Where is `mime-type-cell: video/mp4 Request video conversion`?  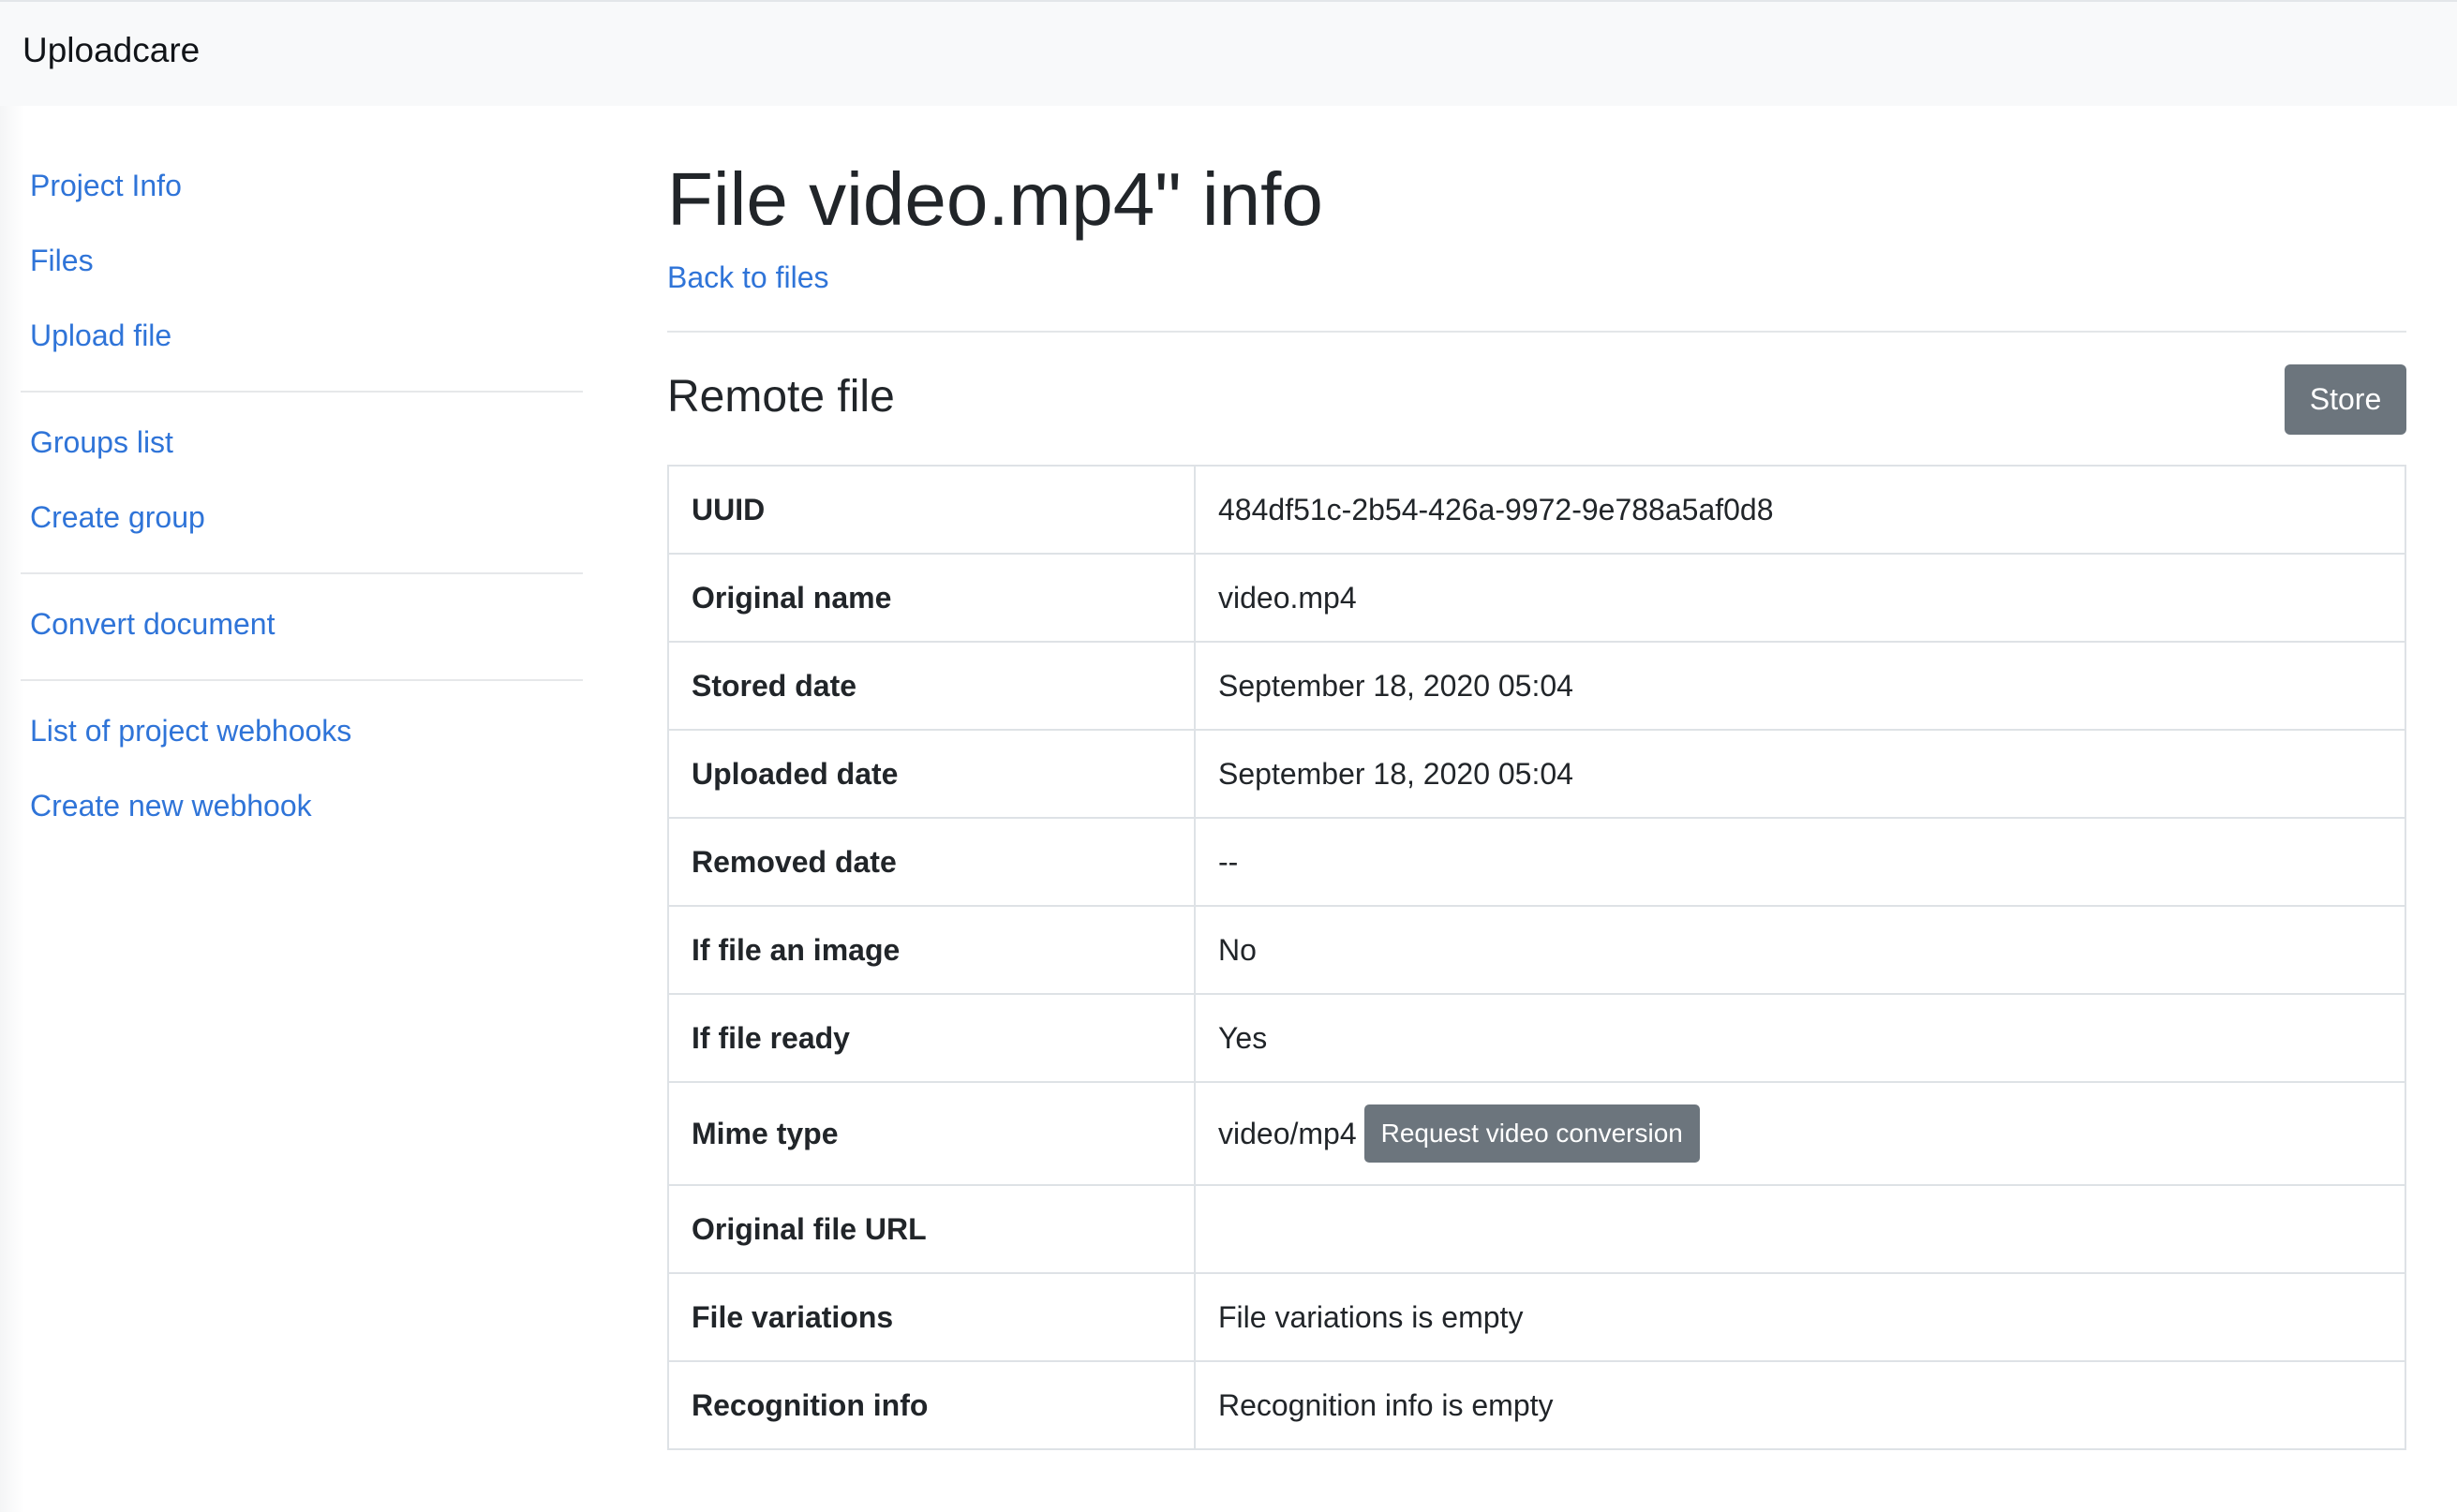 mime-type-cell: video/mp4 Request video conversion is located at coordinates (1800, 1133).